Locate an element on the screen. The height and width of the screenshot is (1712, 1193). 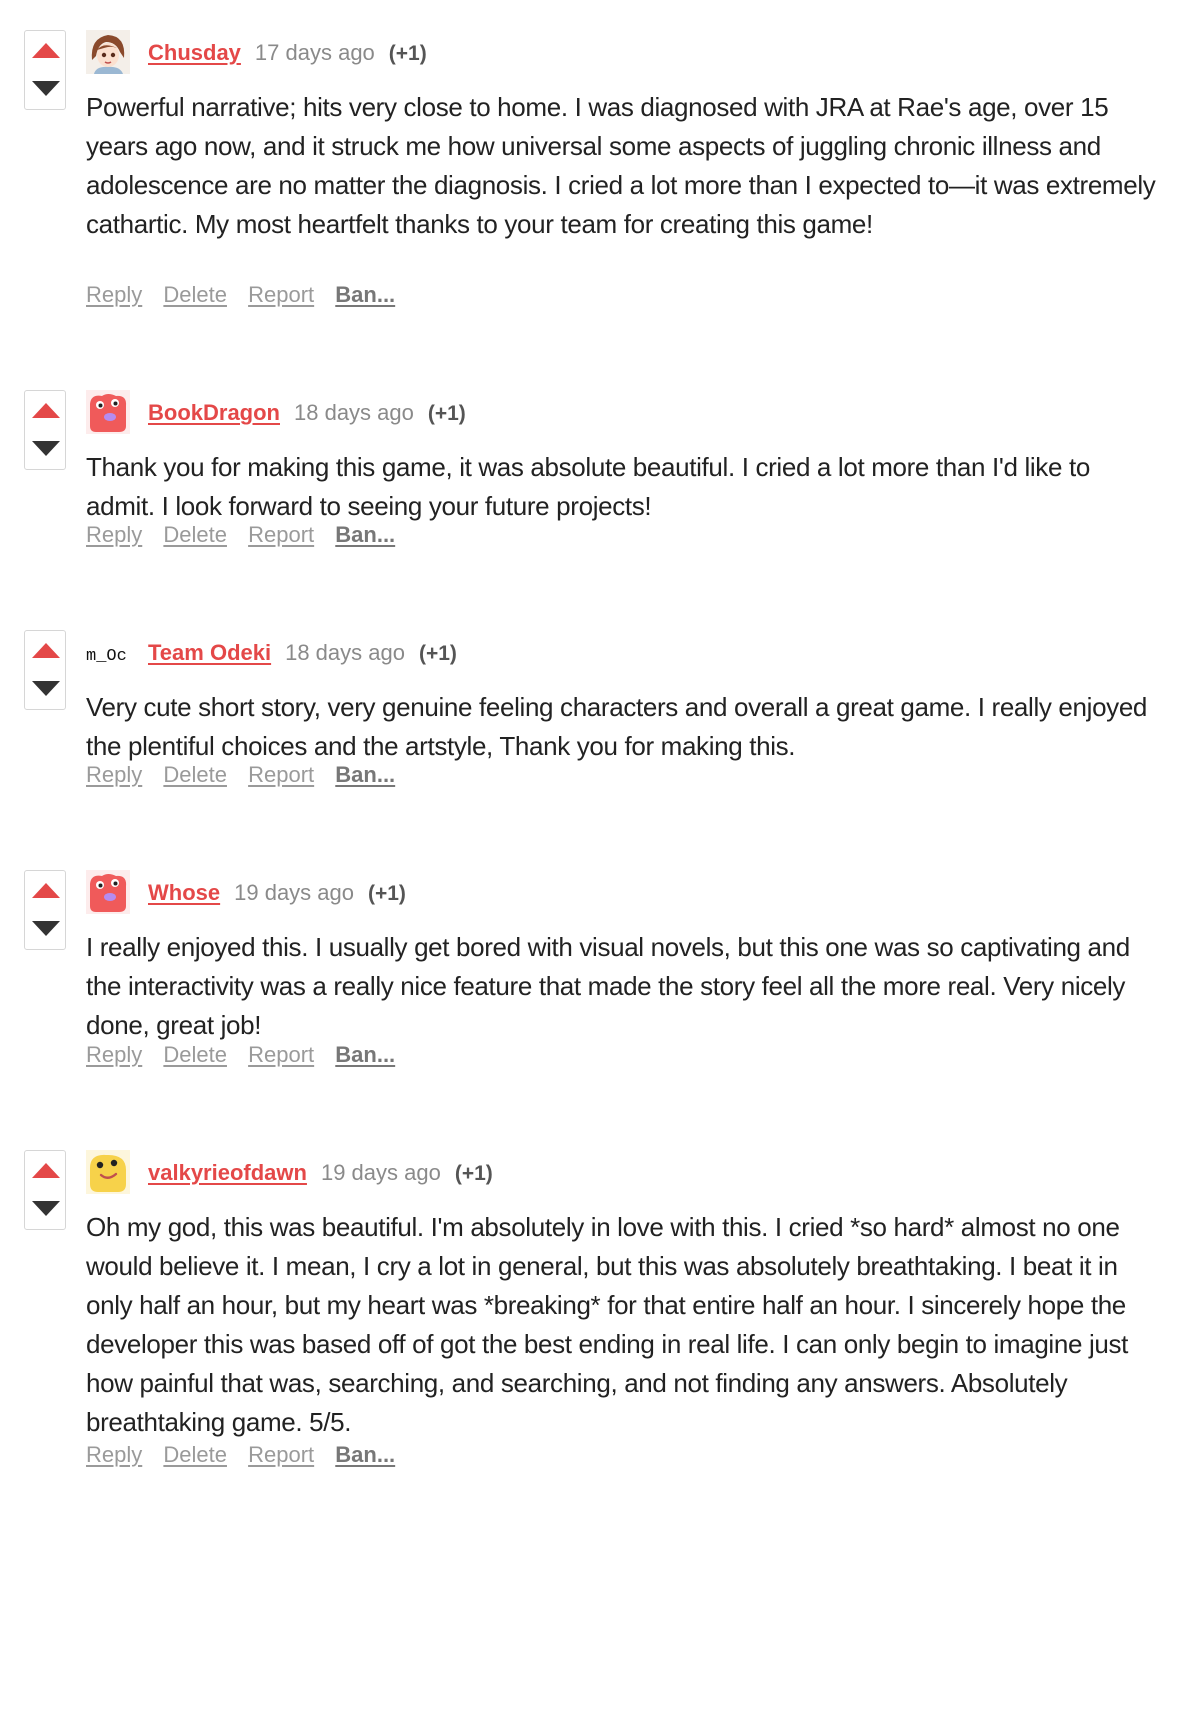
comment-header: Team Odeki 18 days ago (+1) is located at coordinates (302, 652).